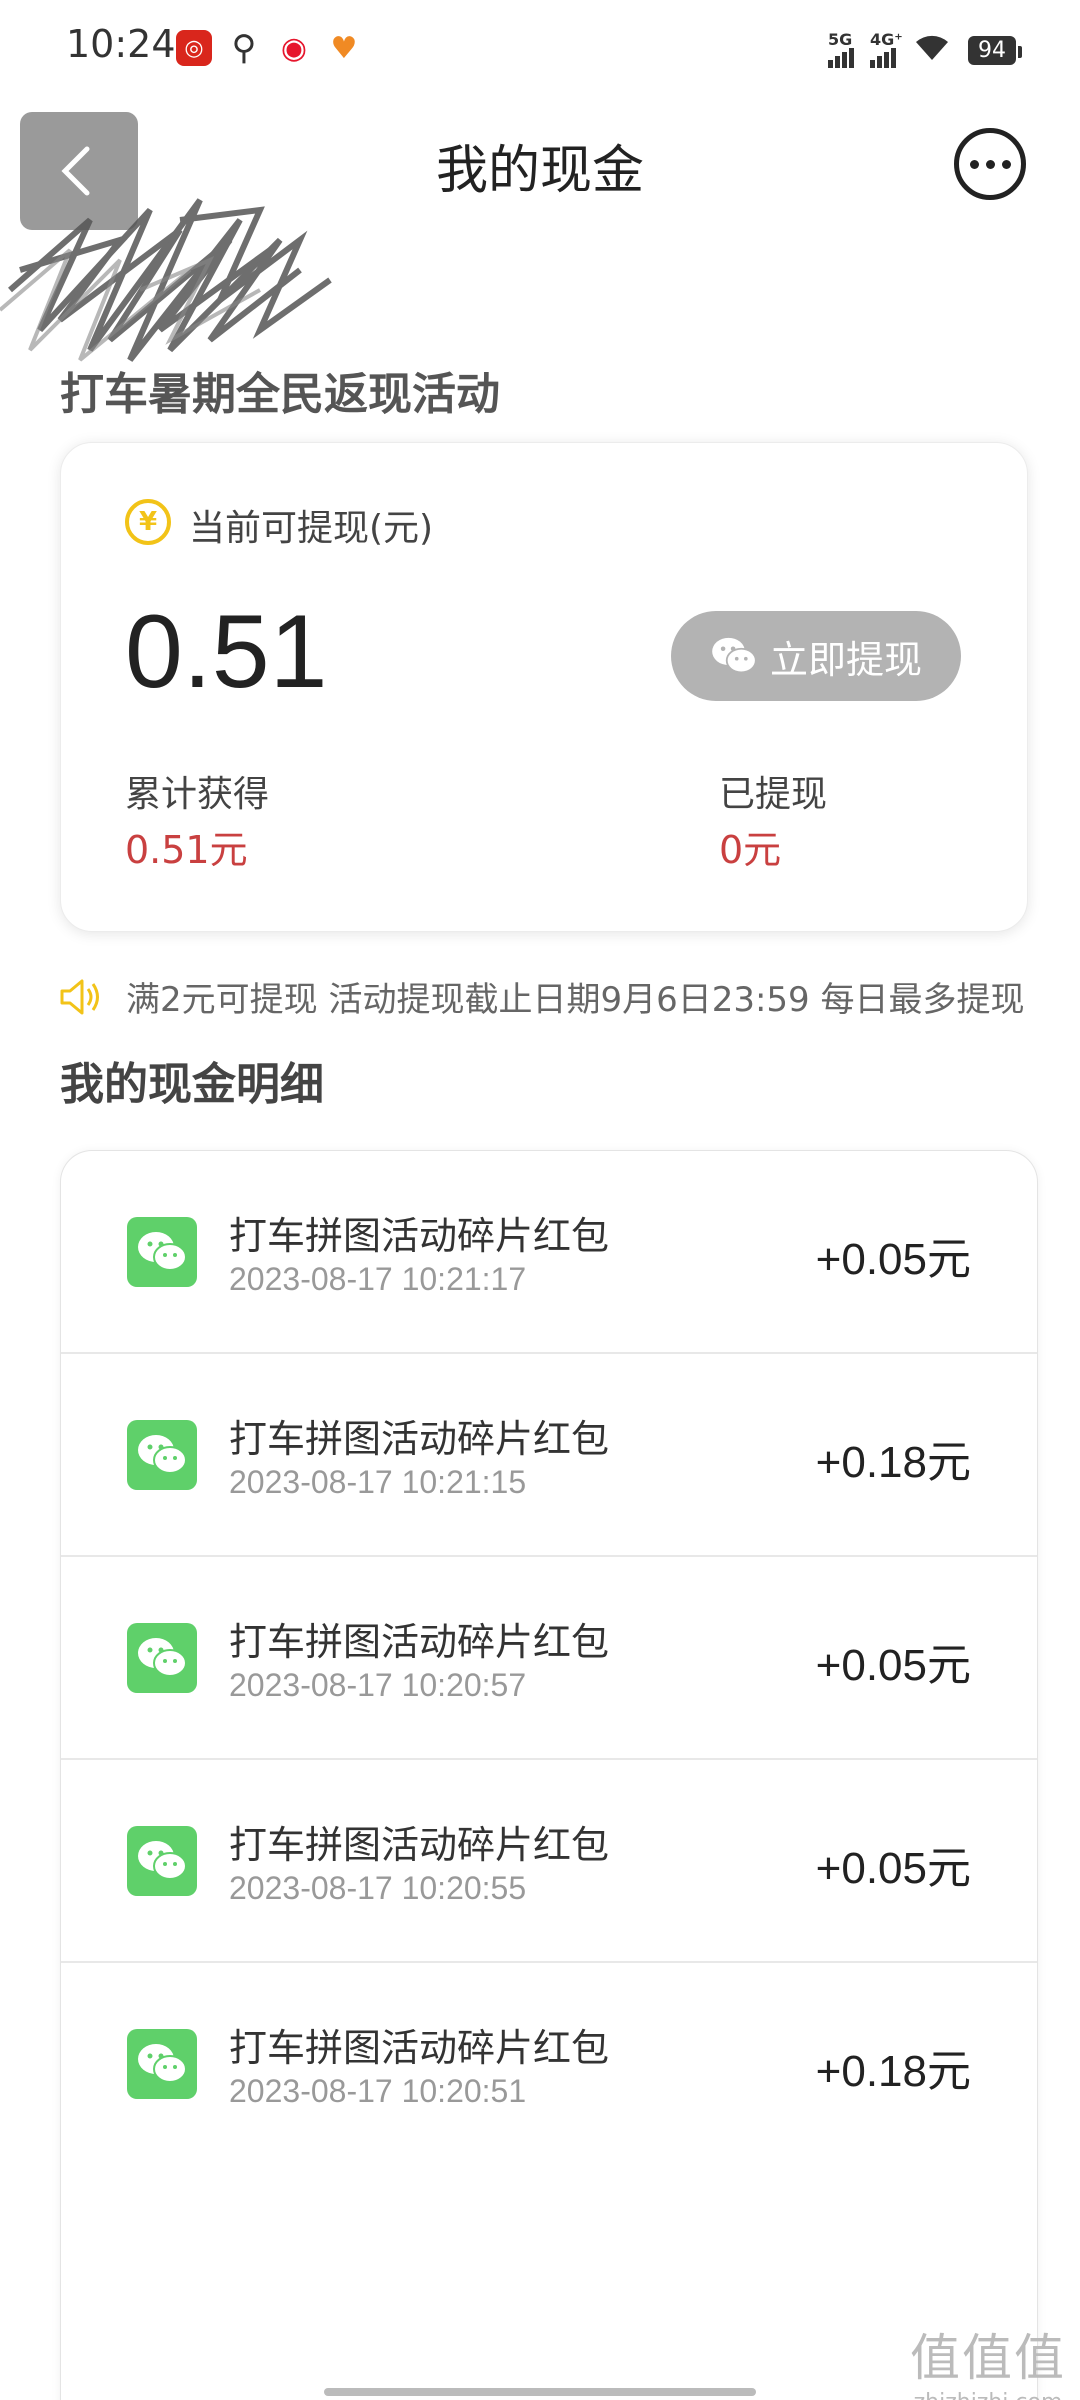 The height and width of the screenshot is (2400, 1080). I want to click on withdraw-button: 立即提现, so click(816, 656).